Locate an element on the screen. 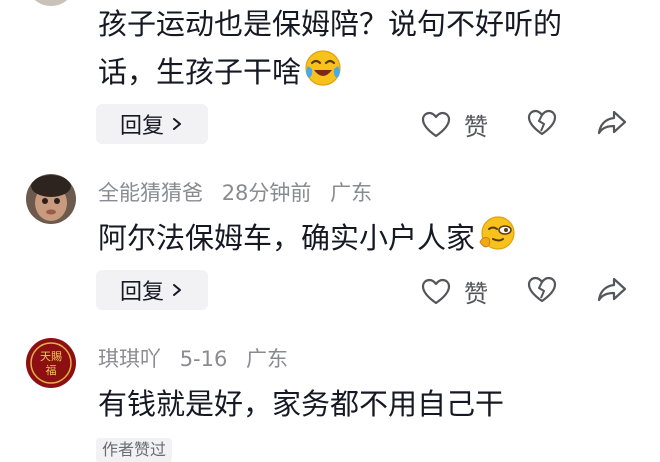 Image resolution: width=660 pixels, height=462 pixels. avatar: 天賜 福 is located at coordinates (51, 363).